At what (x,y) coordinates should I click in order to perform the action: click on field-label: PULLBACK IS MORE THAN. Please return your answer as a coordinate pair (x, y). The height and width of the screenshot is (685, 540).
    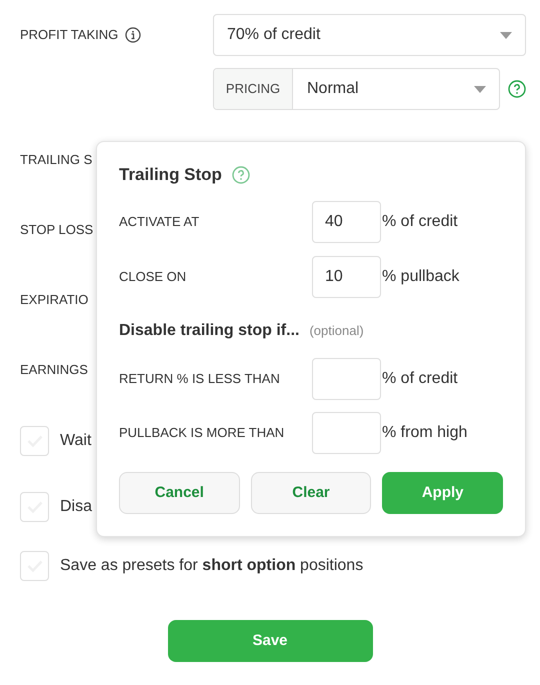
    Looking at the image, I should click on (202, 433).